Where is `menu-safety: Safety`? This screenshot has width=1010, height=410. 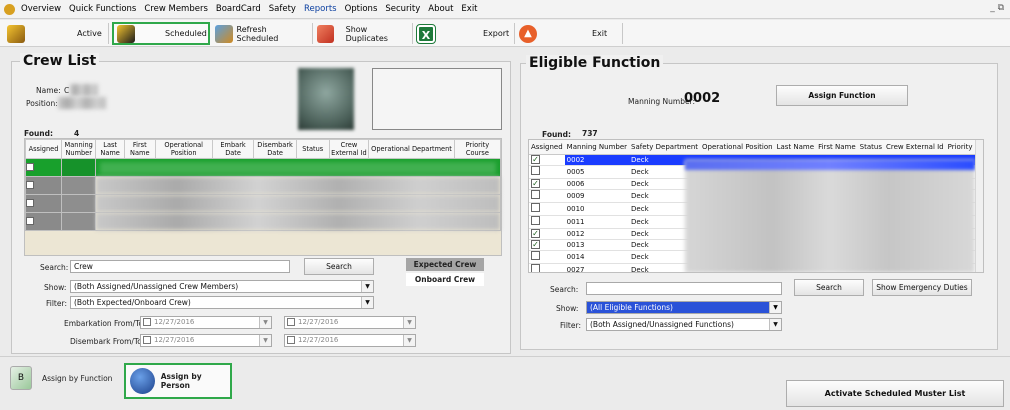 menu-safety: Safety is located at coordinates (282, 9).